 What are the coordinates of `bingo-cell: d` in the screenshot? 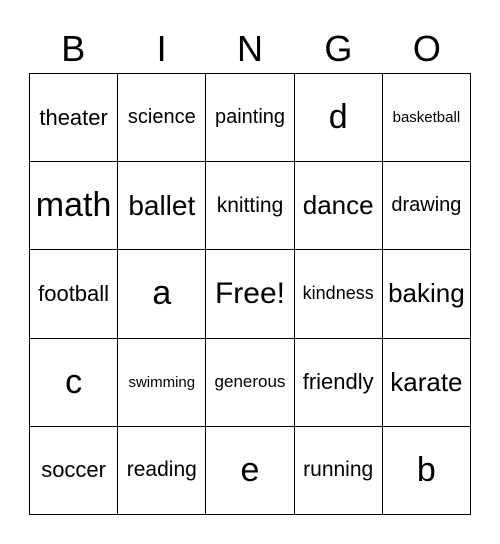 It's located at (338, 118).